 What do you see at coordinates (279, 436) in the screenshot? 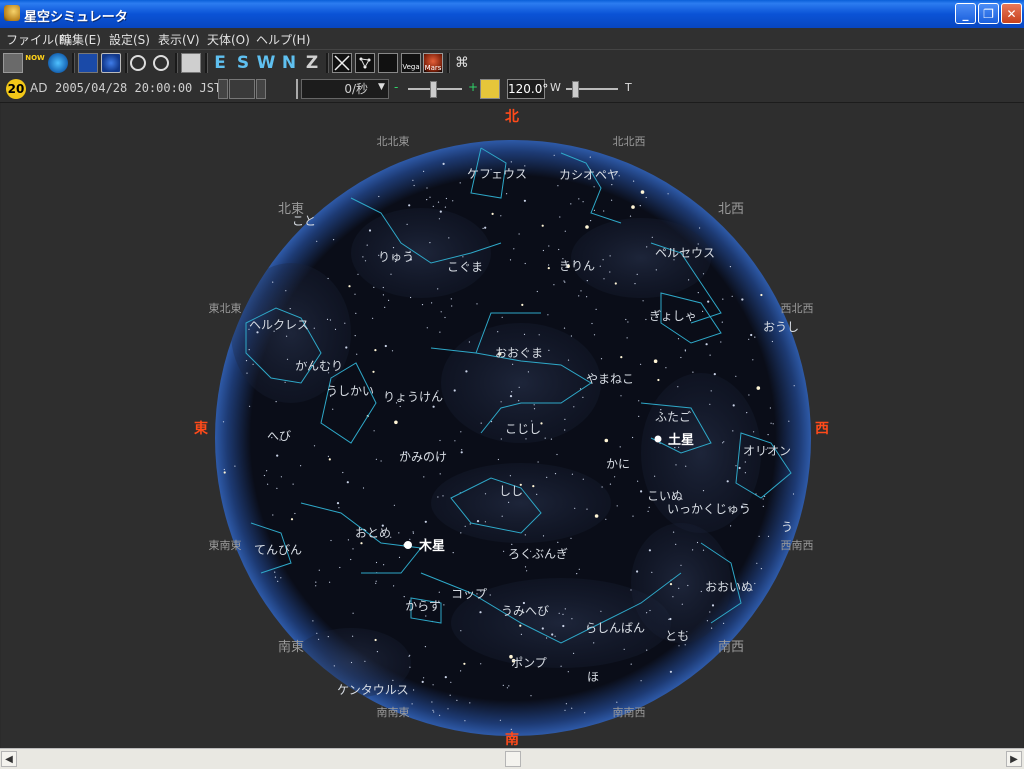
I see `serpens-label: へび` at bounding box center [279, 436].